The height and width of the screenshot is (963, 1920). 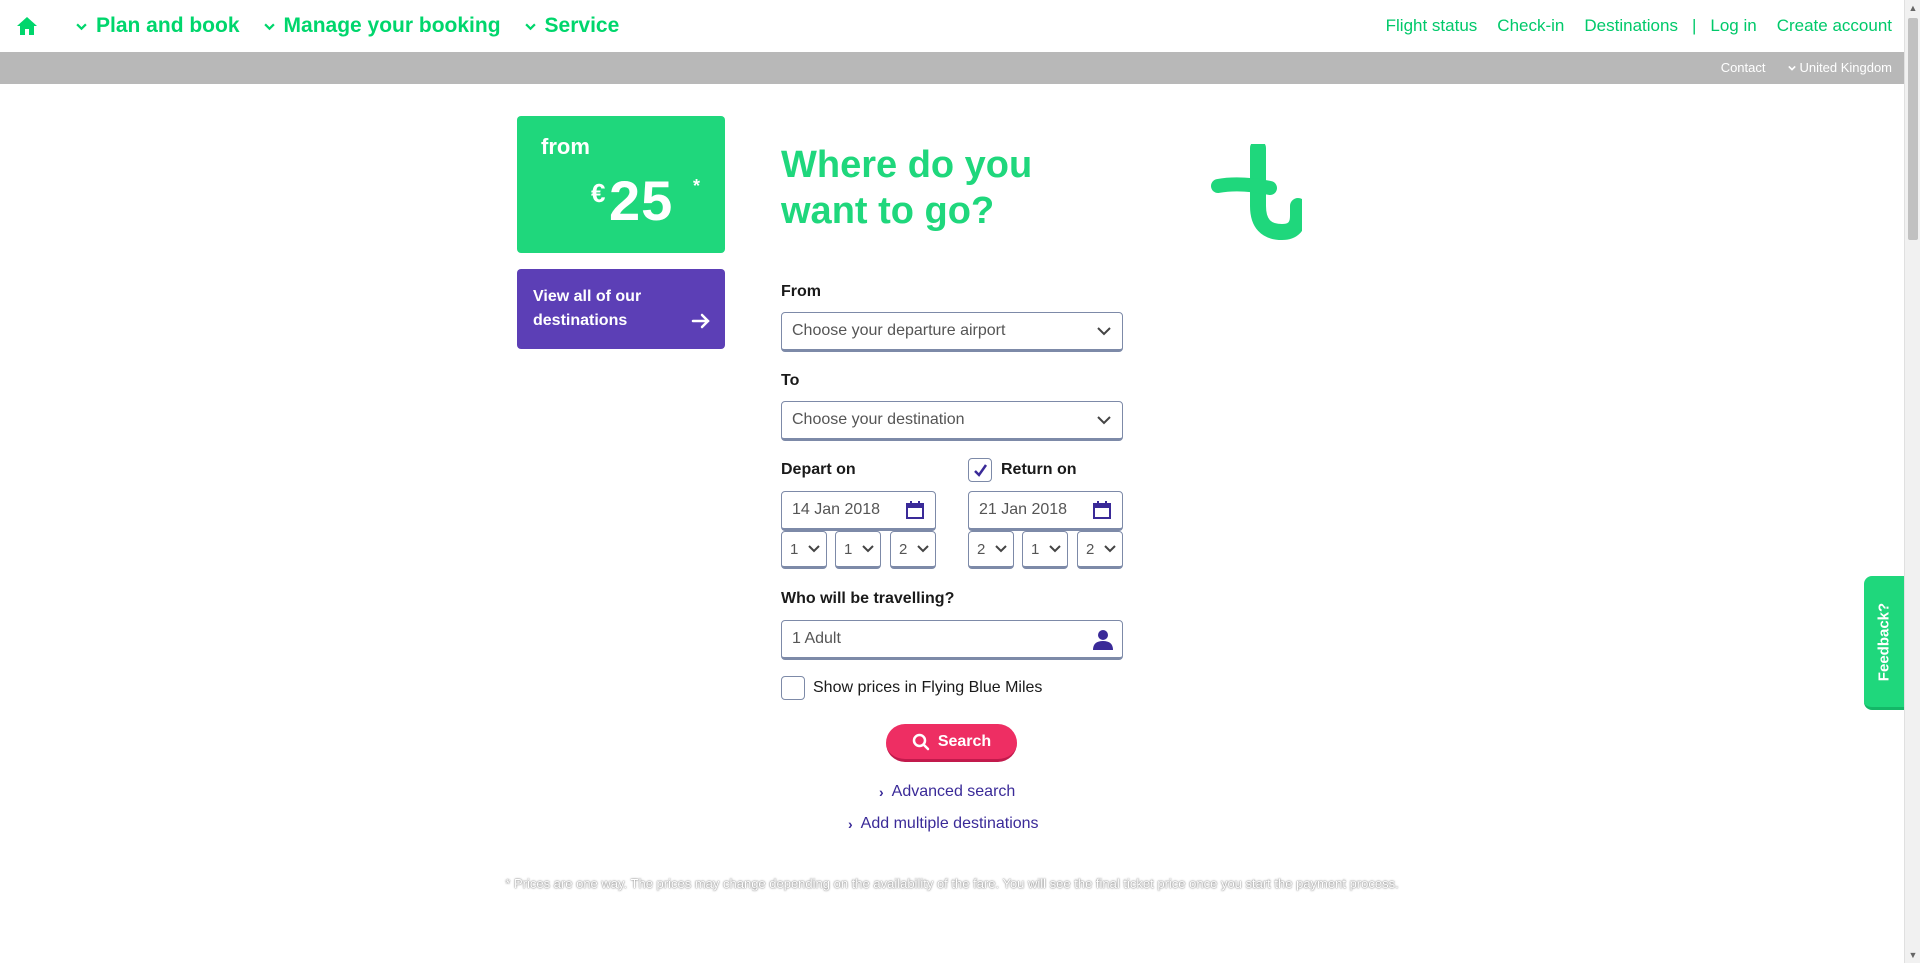 I want to click on depart-day-value: 1, so click(x=794, y=549).